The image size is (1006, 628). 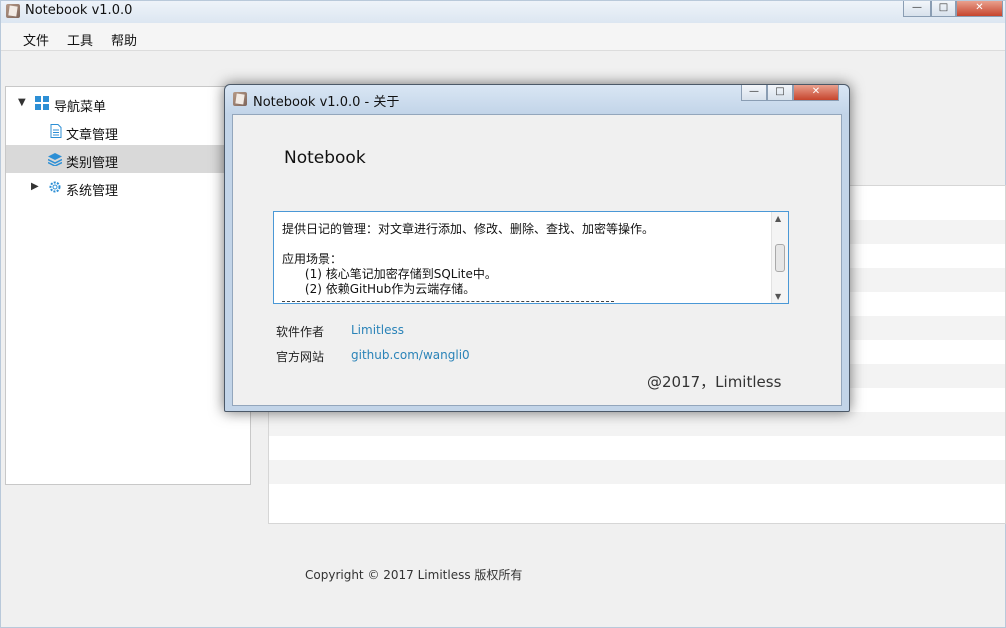 I want to click on document-icon, so click(x=56, y=131).